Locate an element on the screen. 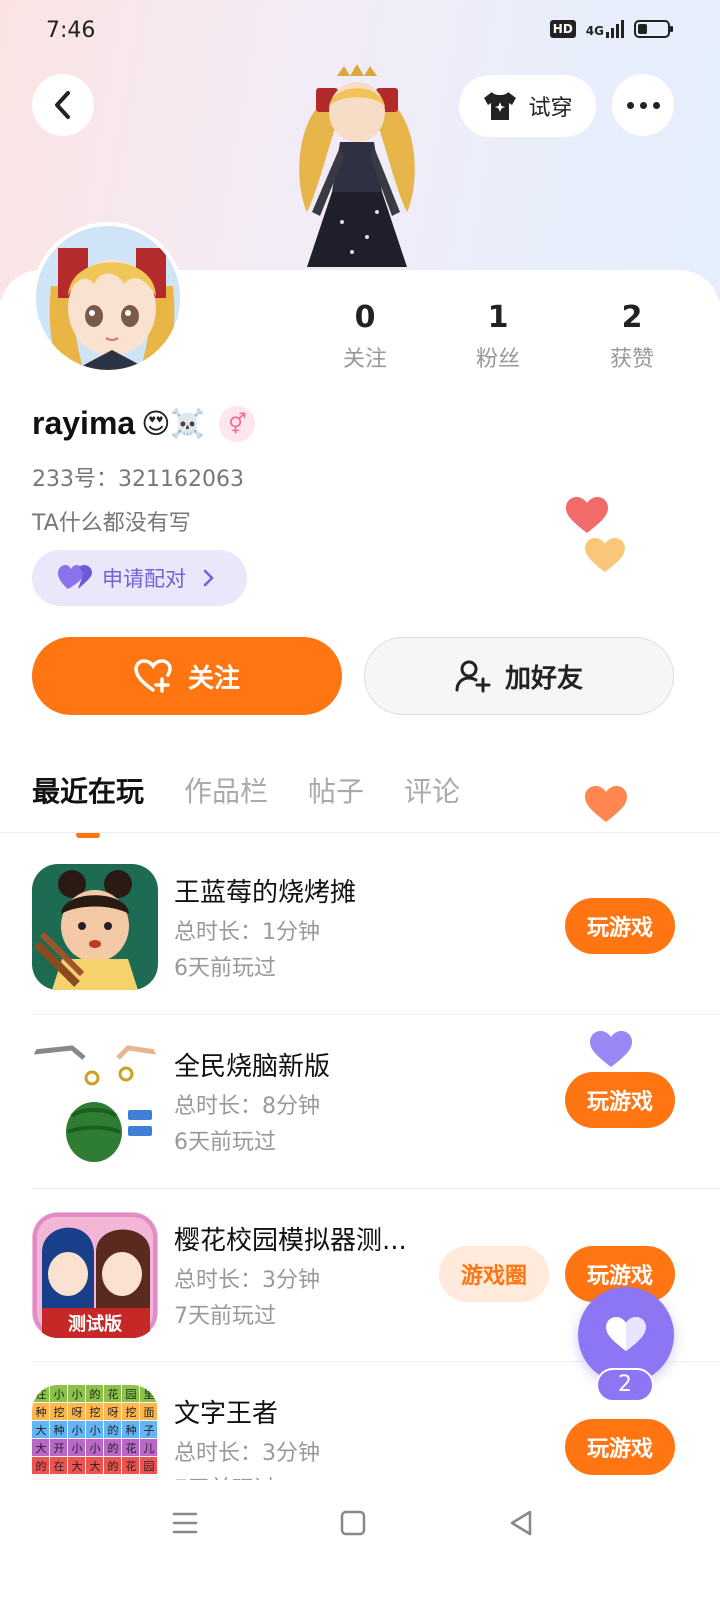 This screenshot has width=720, height=1600. battery-icon is located at coordinates (653, 29).